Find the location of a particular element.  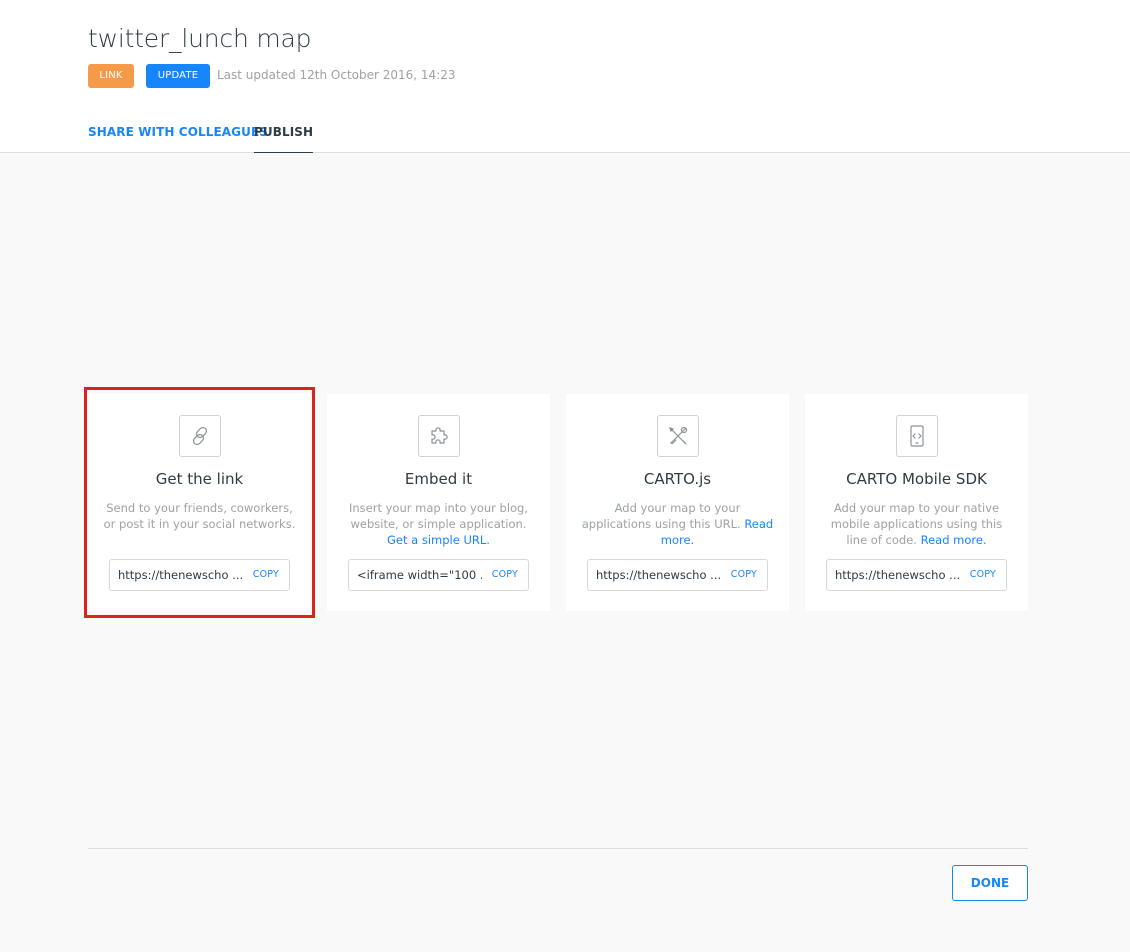

done-button: DONE is located at coordinates (990, 883).